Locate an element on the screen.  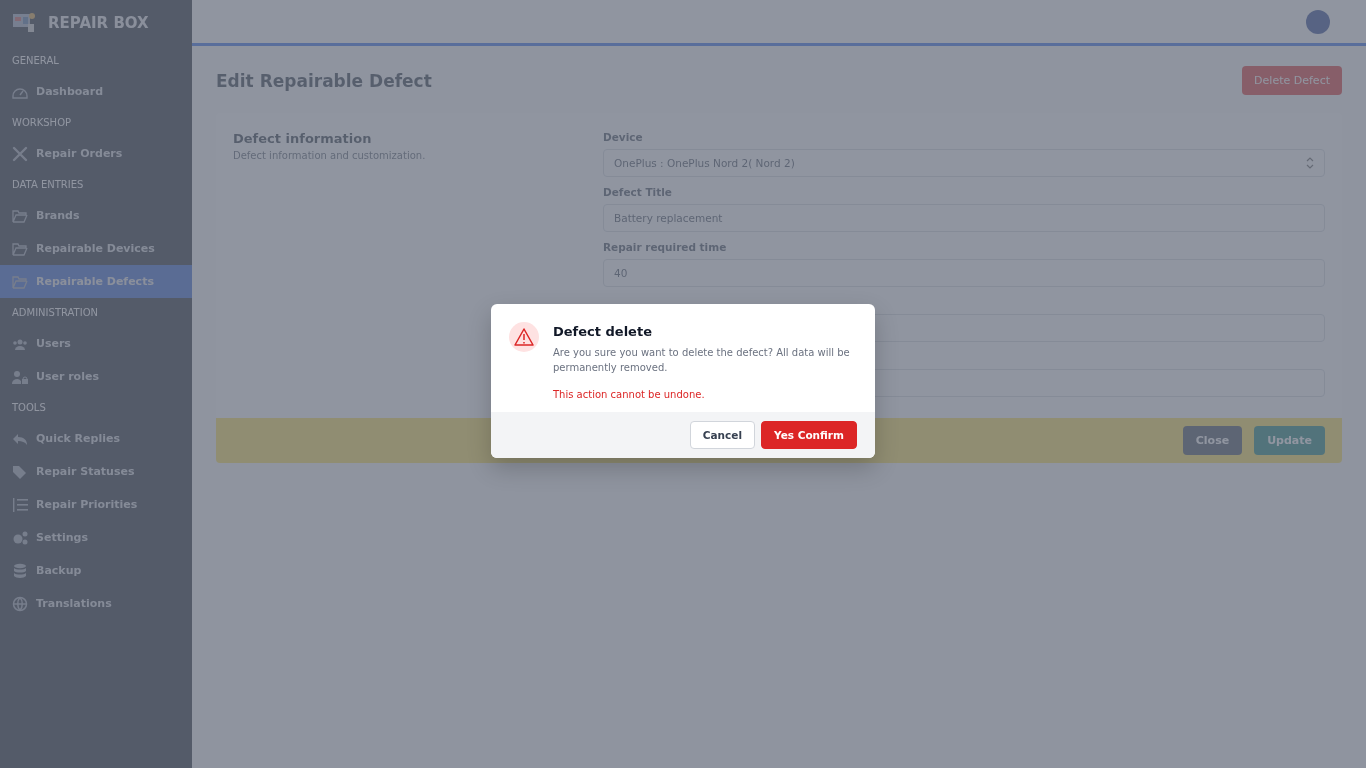
nav-section-heading: GENERAL is located at coordinates (35, 61).